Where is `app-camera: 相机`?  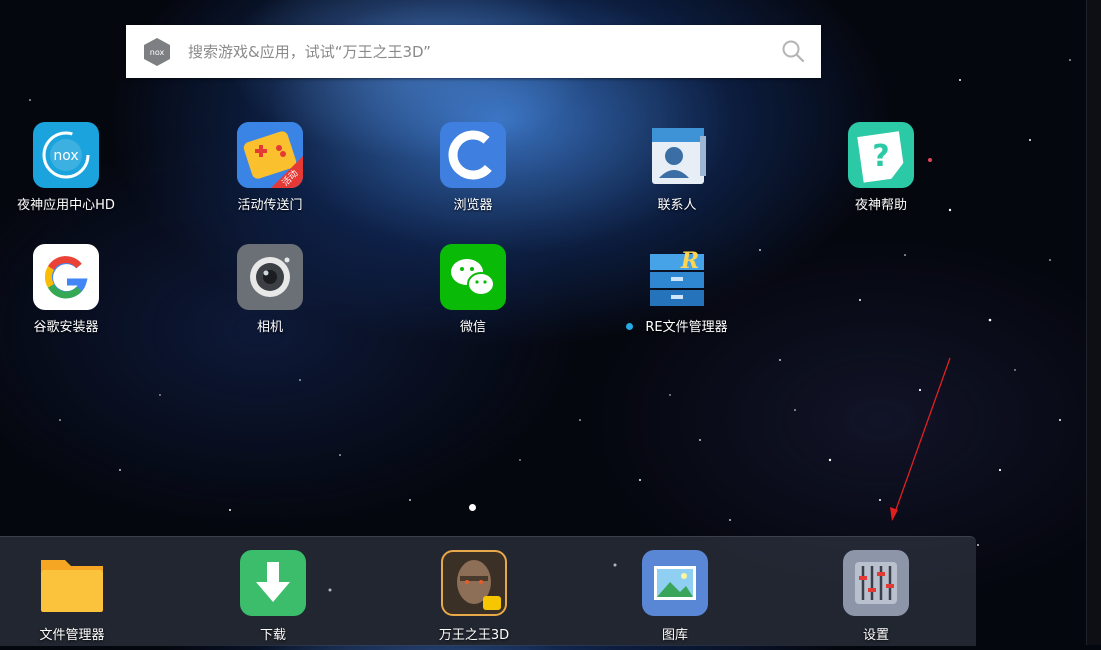
app-camera: 相机 is located at coordinates (270, 294).